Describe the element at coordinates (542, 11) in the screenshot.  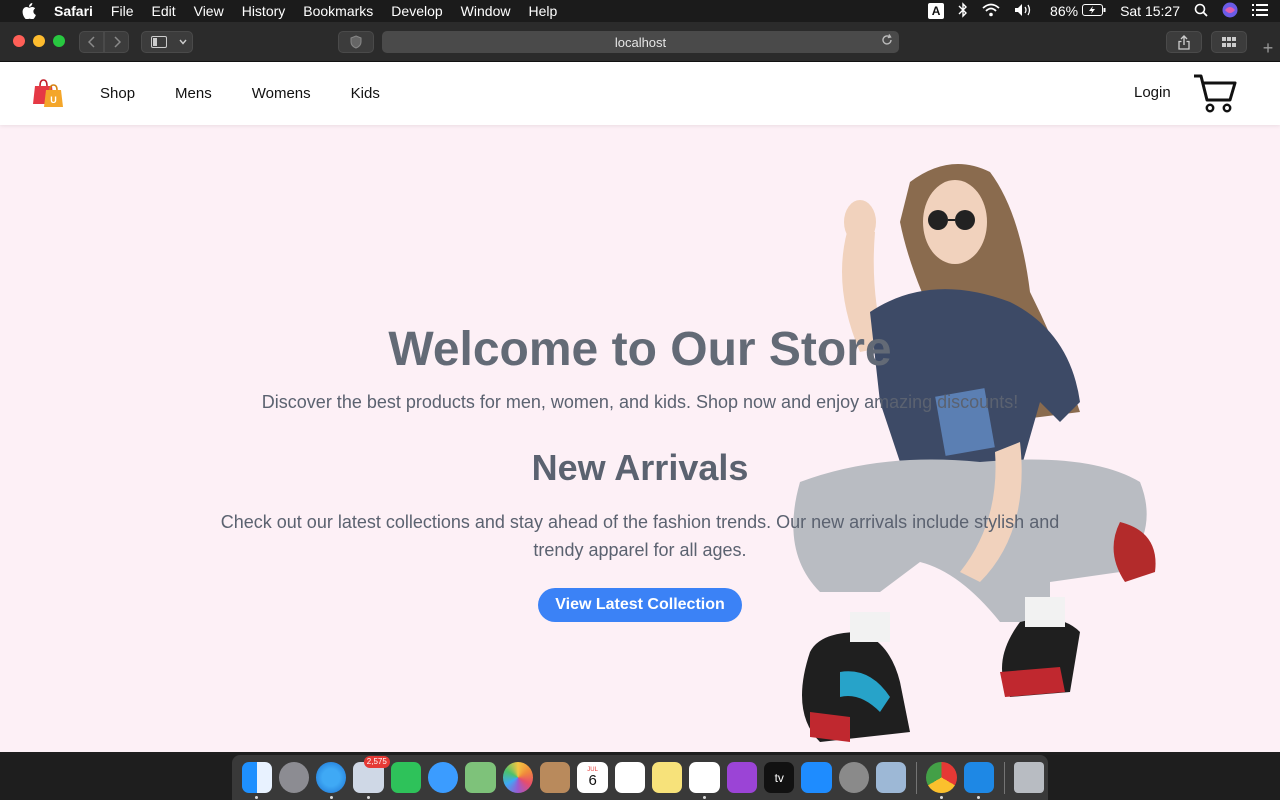
I see `menu-help: Help` at that location.